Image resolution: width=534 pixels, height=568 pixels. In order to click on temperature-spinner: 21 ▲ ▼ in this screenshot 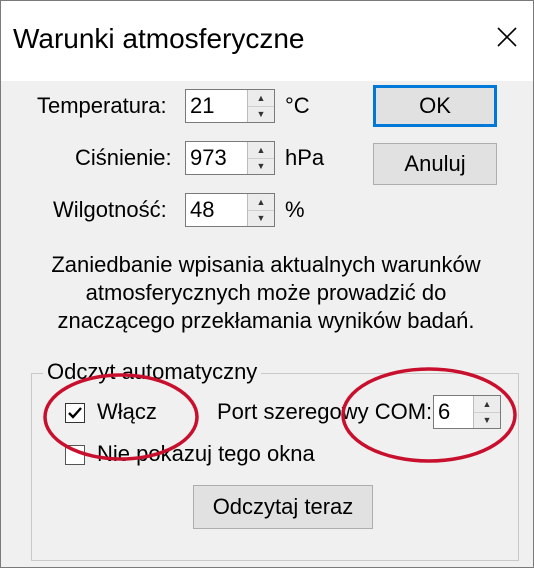, I will do `click(230, 106)`.